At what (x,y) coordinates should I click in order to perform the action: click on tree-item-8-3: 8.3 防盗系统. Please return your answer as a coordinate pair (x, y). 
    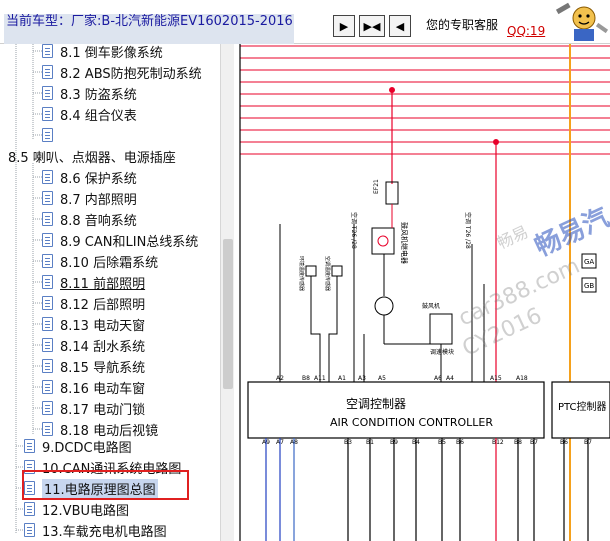
    Looking at the image, I should click on (110, 92).